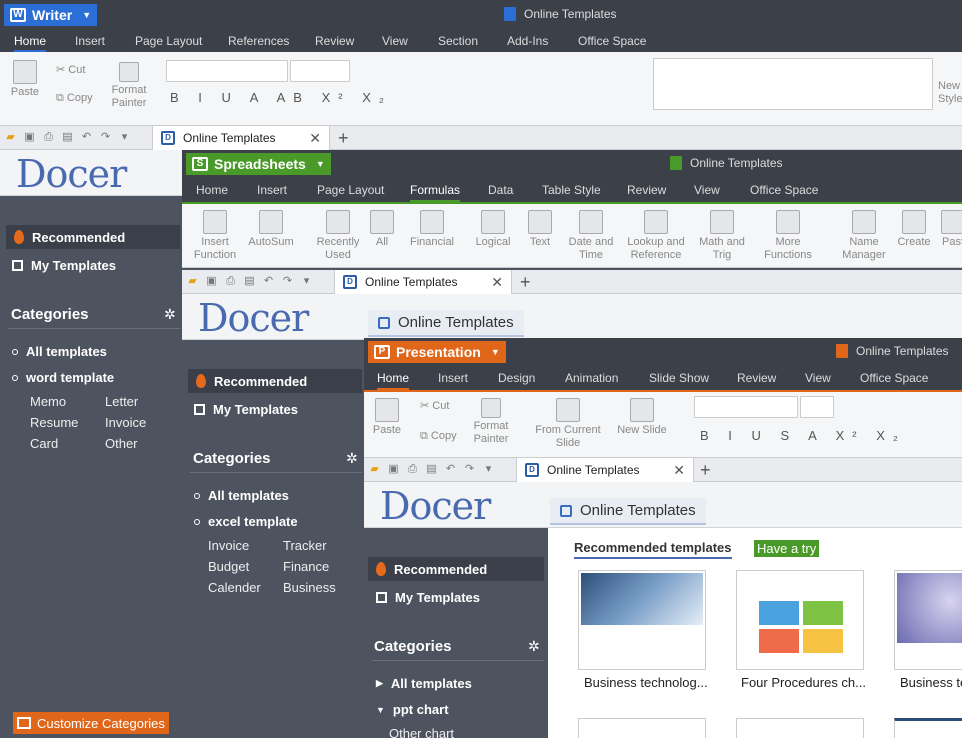  What do you see at coordinates (817, 407) in the screenshot?
I see `font-size-select` at bounding box center [817, 407].